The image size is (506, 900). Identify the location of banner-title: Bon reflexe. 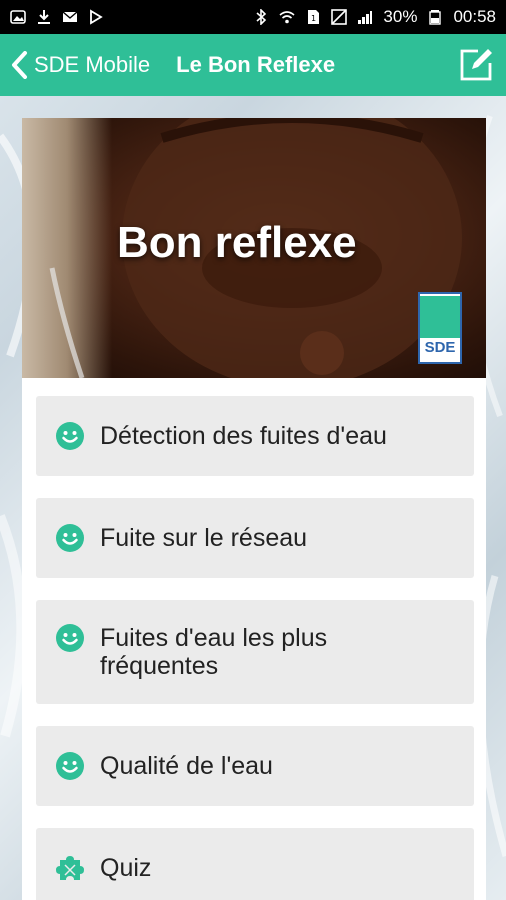
(237, 242).